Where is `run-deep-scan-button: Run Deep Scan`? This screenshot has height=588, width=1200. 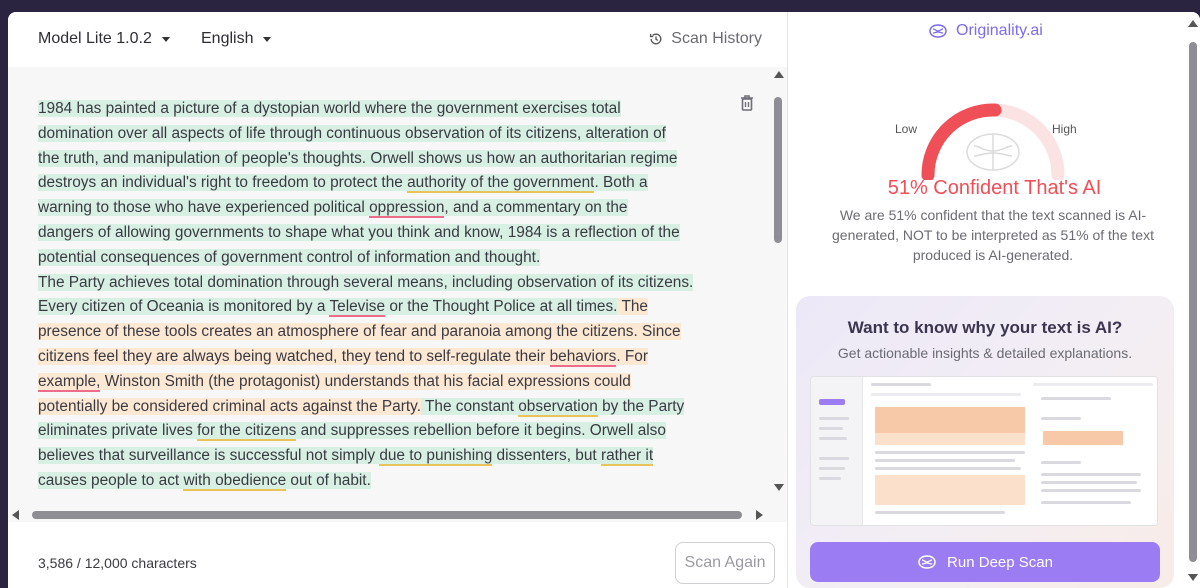 run-deep-scan-button: Run Deep Scan is located at coordinates (985, 562).